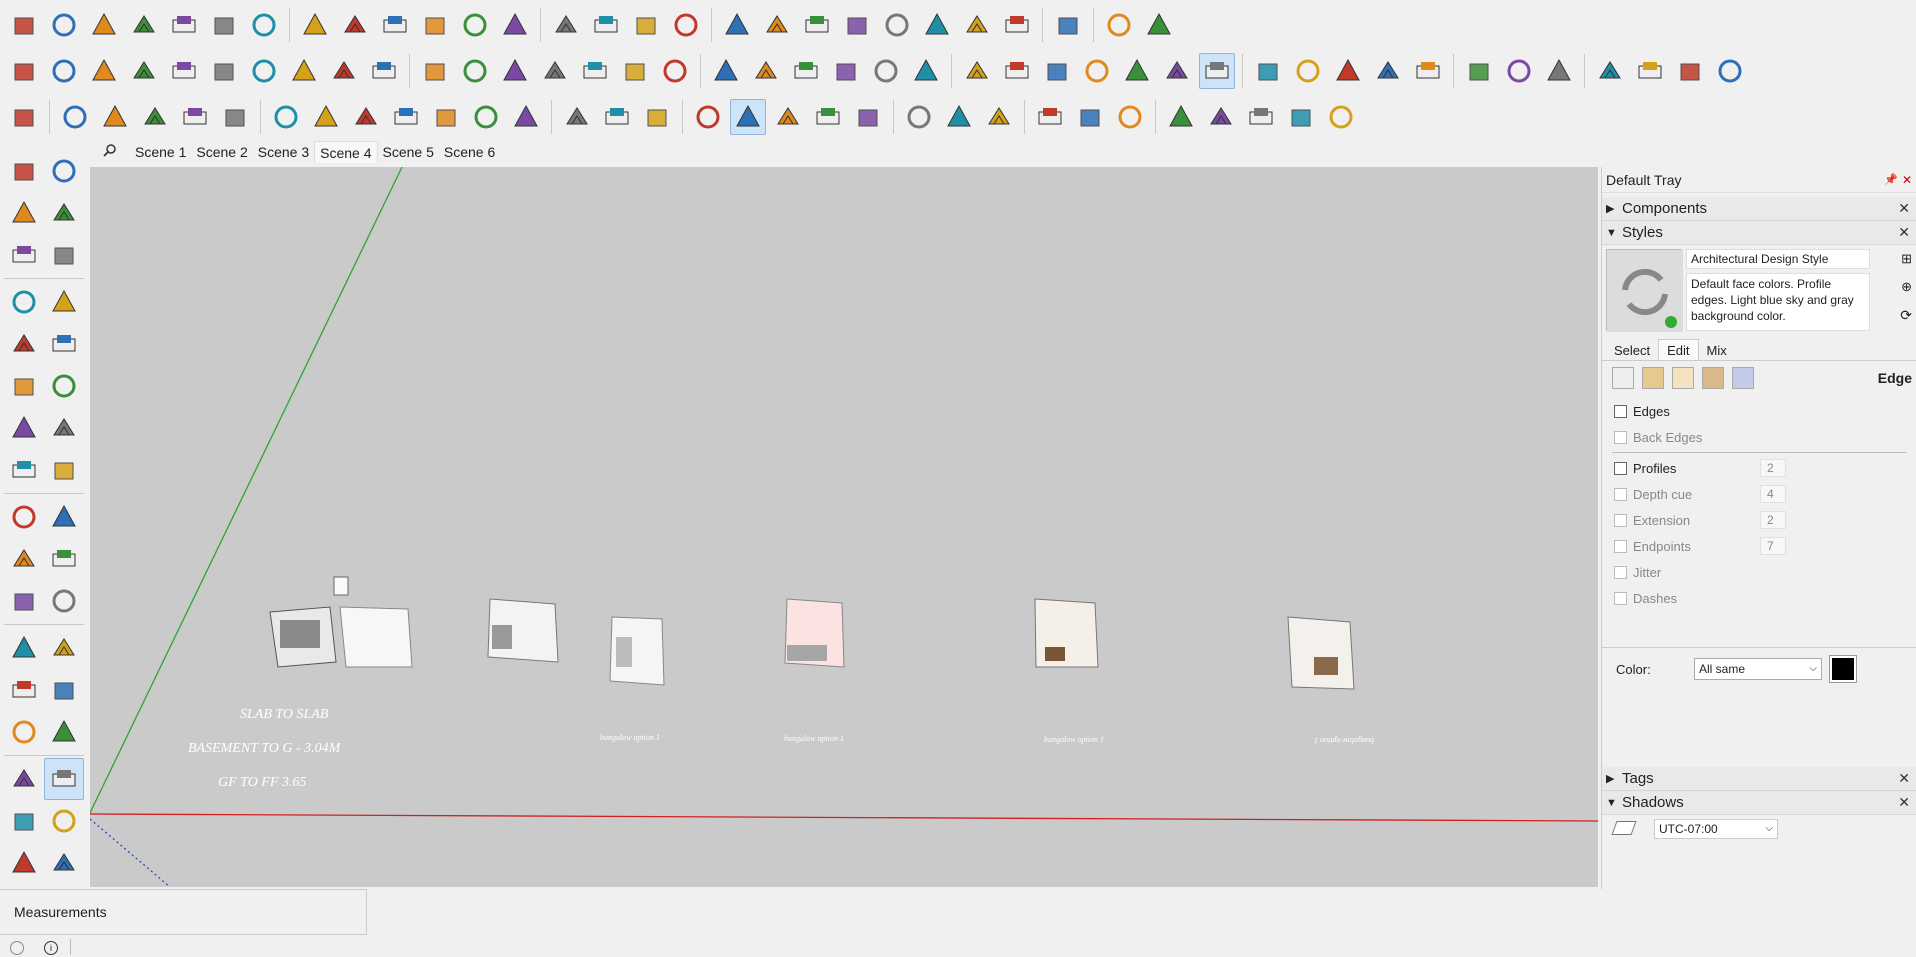 This screenshot has height=957, width=1916. I want to click on setting-value-field: 2, so click(1773, 520).